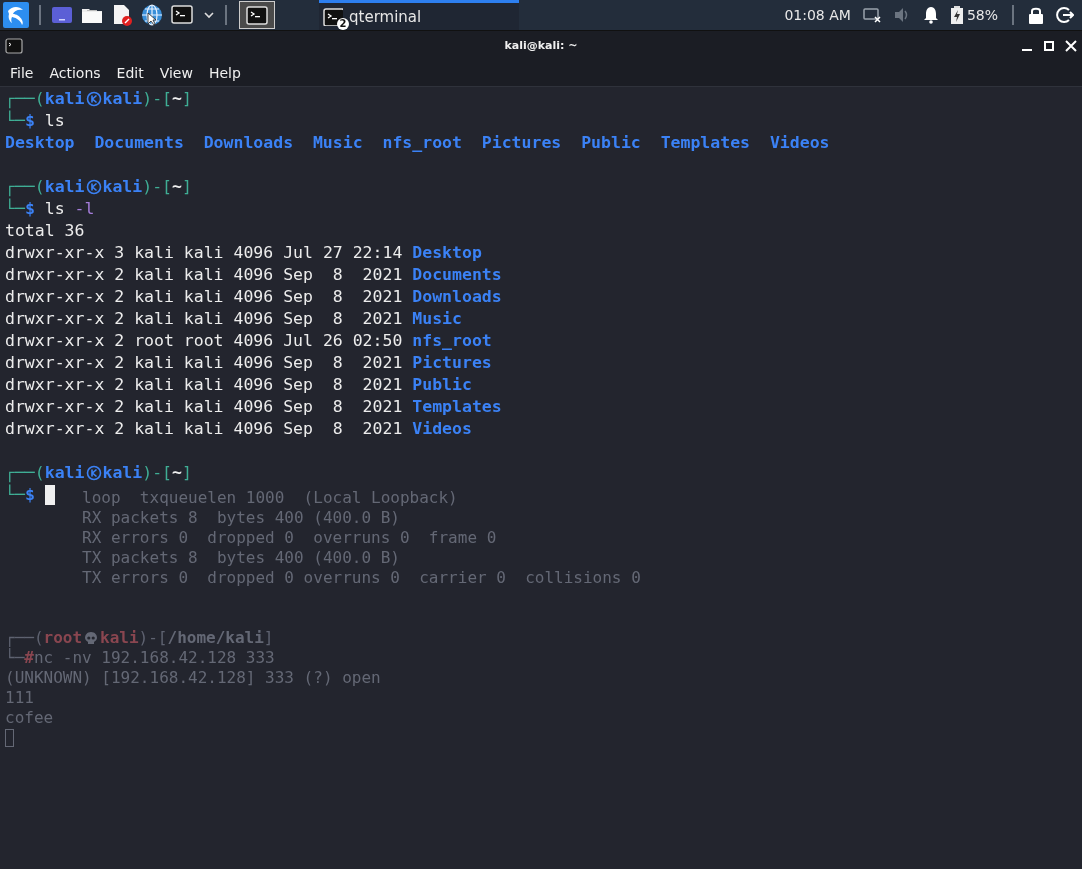 This screenshot has width=1082, height=869. What do you see at coordinates (22, 73) in the screenshot?
I see `menu-item: File` at bounding box center [22, 73].